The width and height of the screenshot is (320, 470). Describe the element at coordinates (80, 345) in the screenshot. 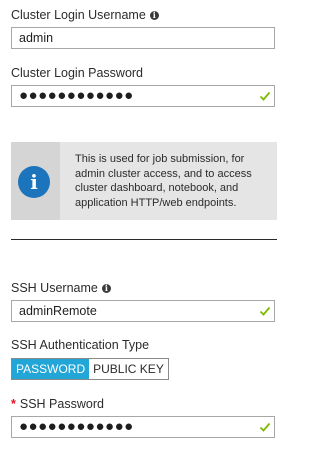

I see `ssh-auth-type-label: SSH Authentication Type` at that location.